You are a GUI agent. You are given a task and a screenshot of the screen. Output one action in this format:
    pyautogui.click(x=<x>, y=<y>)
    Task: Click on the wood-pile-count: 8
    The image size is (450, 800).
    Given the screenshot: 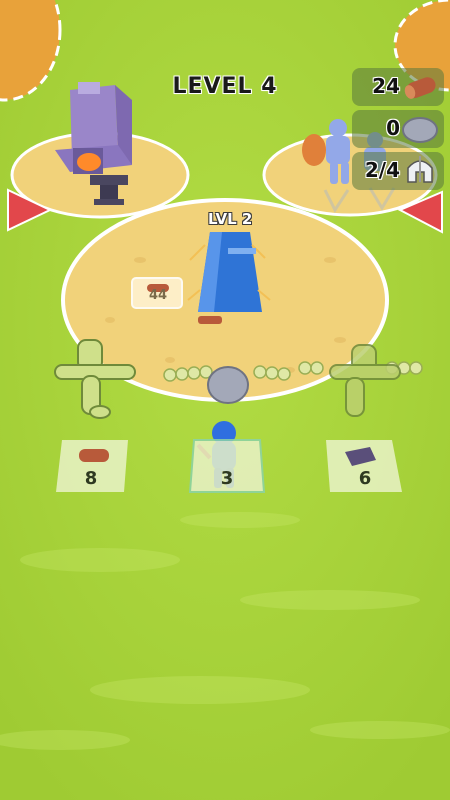 What is the action you would take?
    pyautogui.click(x=91, y=478)
    